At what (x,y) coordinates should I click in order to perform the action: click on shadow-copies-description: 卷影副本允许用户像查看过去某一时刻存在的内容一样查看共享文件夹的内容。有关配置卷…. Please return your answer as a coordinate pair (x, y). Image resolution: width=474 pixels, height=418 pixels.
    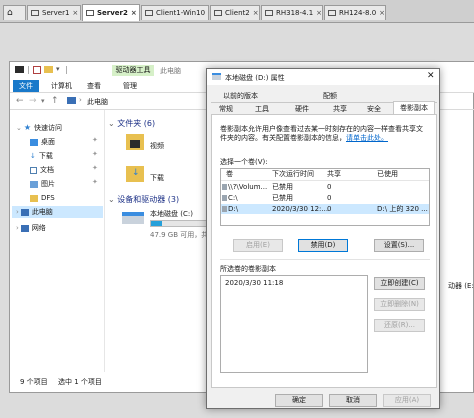
    Looking at the image, I should click on (321, 133).